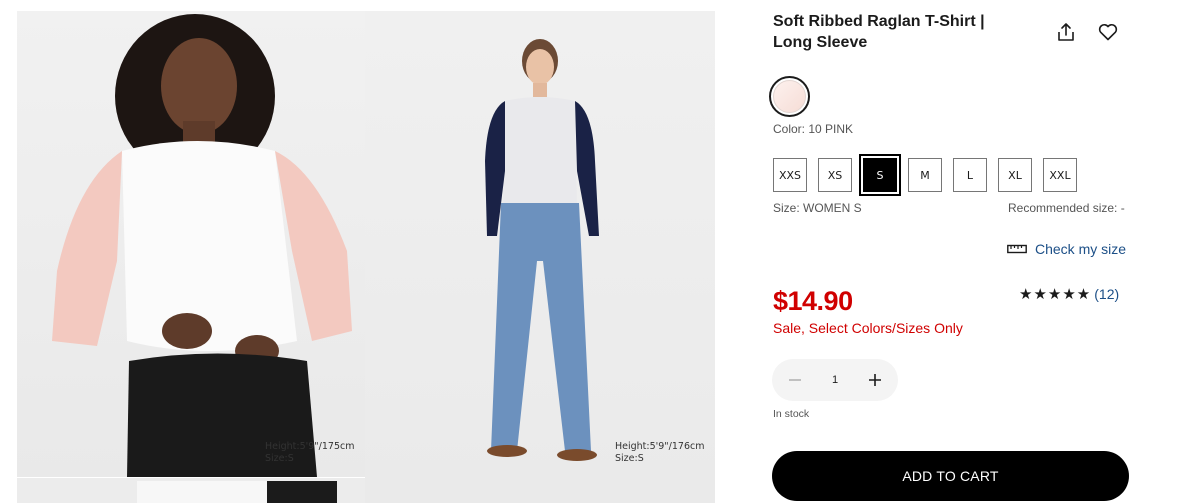 This screenshot has height=503, width=1200. I want to click on size-option-xl: XL, so click(1015, 175).